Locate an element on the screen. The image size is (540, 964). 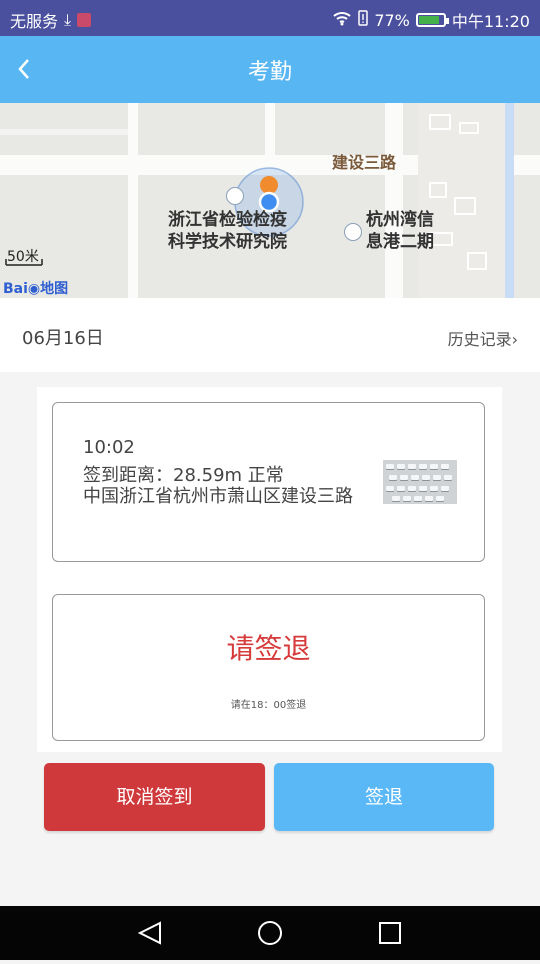
map-scale: 50米 is located at coordinates (23, 257).